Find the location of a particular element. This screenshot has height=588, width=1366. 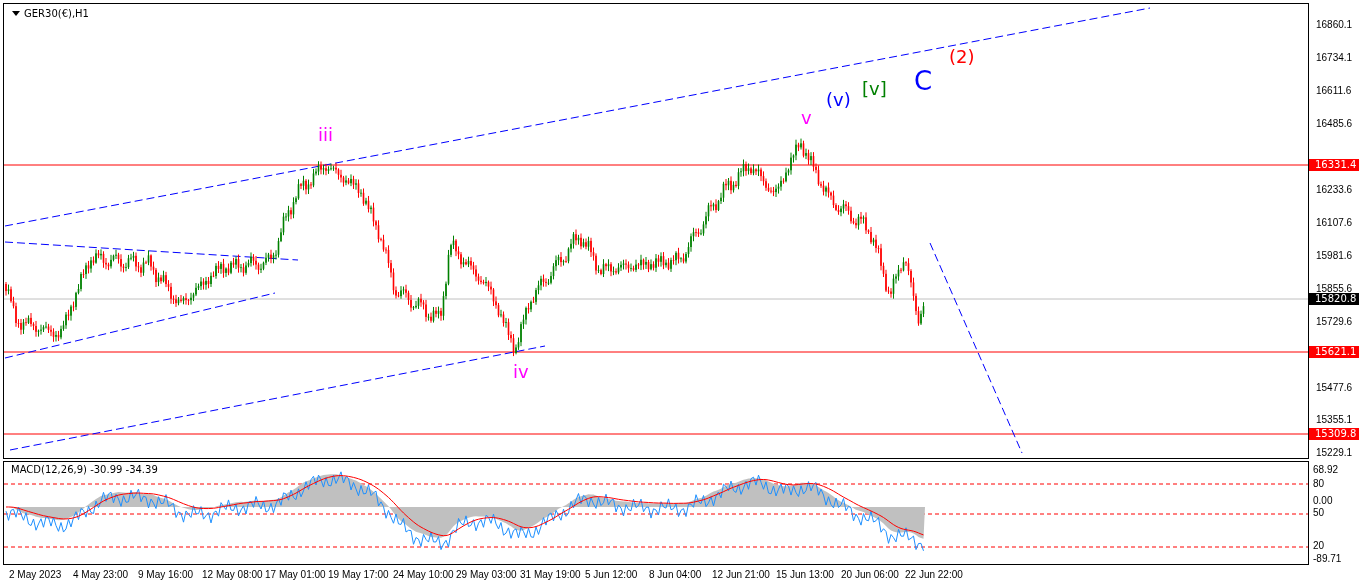

price-axis-label: 15355.1 is located at coordinates (1334, 420).